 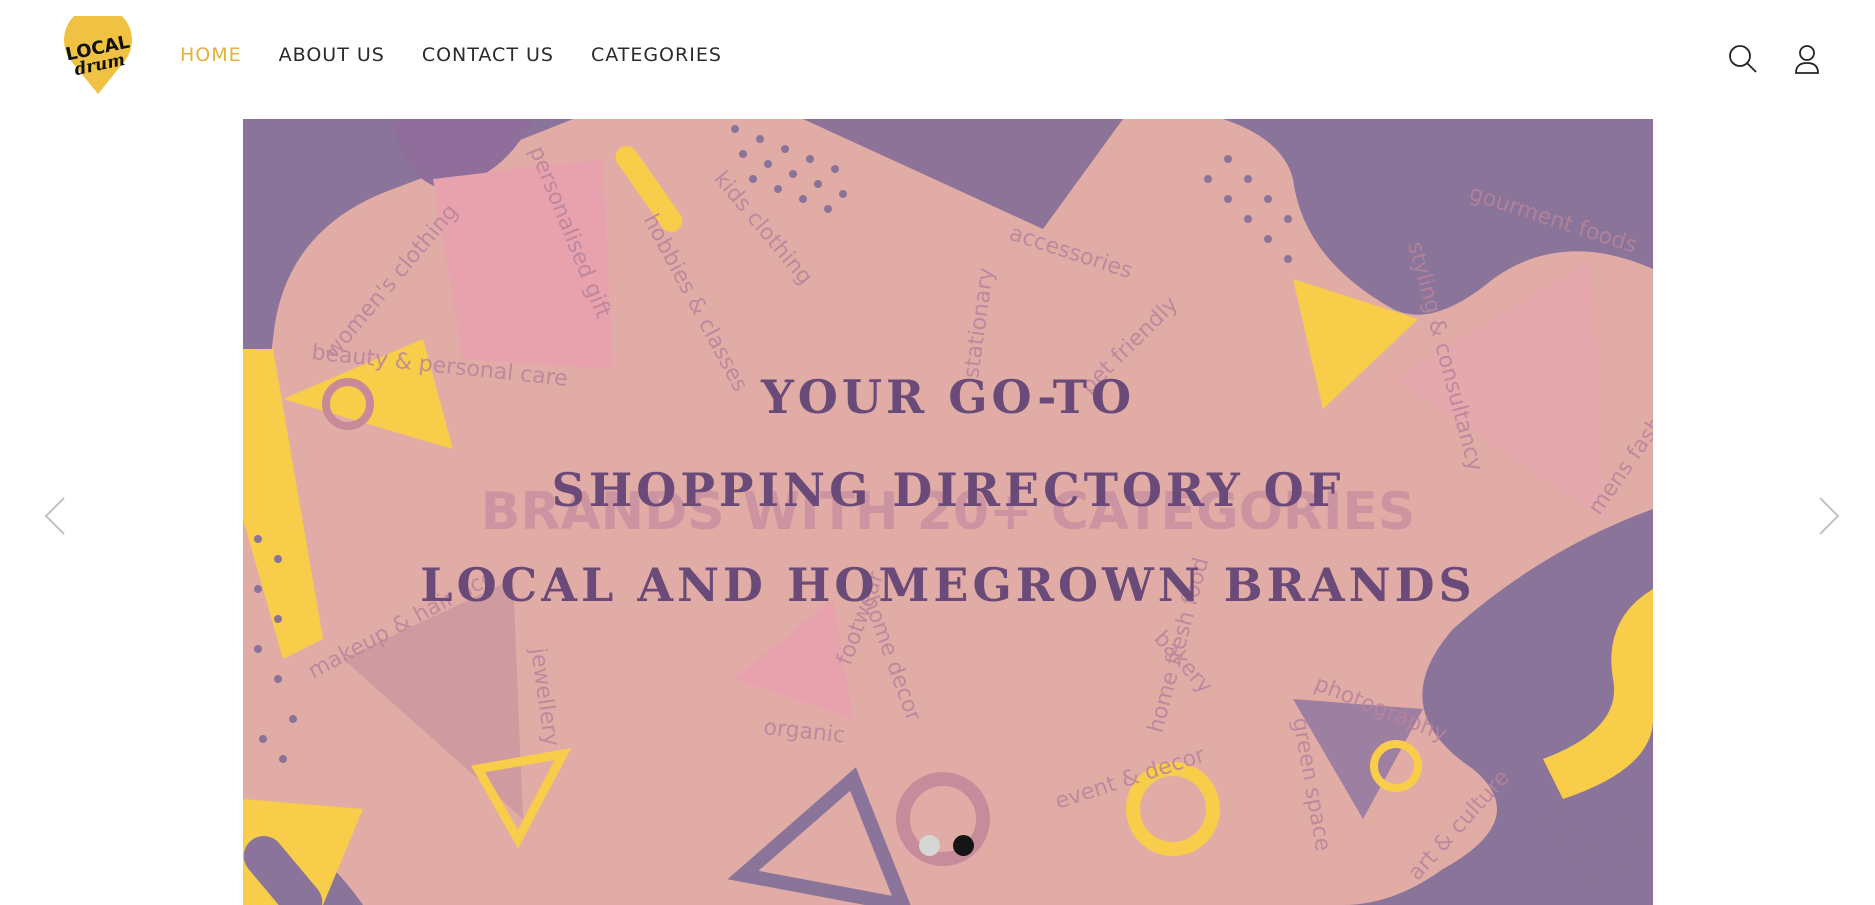 What do you see at coordinates (948, 490) in the screenshot?
I see `hero-headline-line-2: SHOPPING DIRECTORY OF` at bounding box center [948, 490].